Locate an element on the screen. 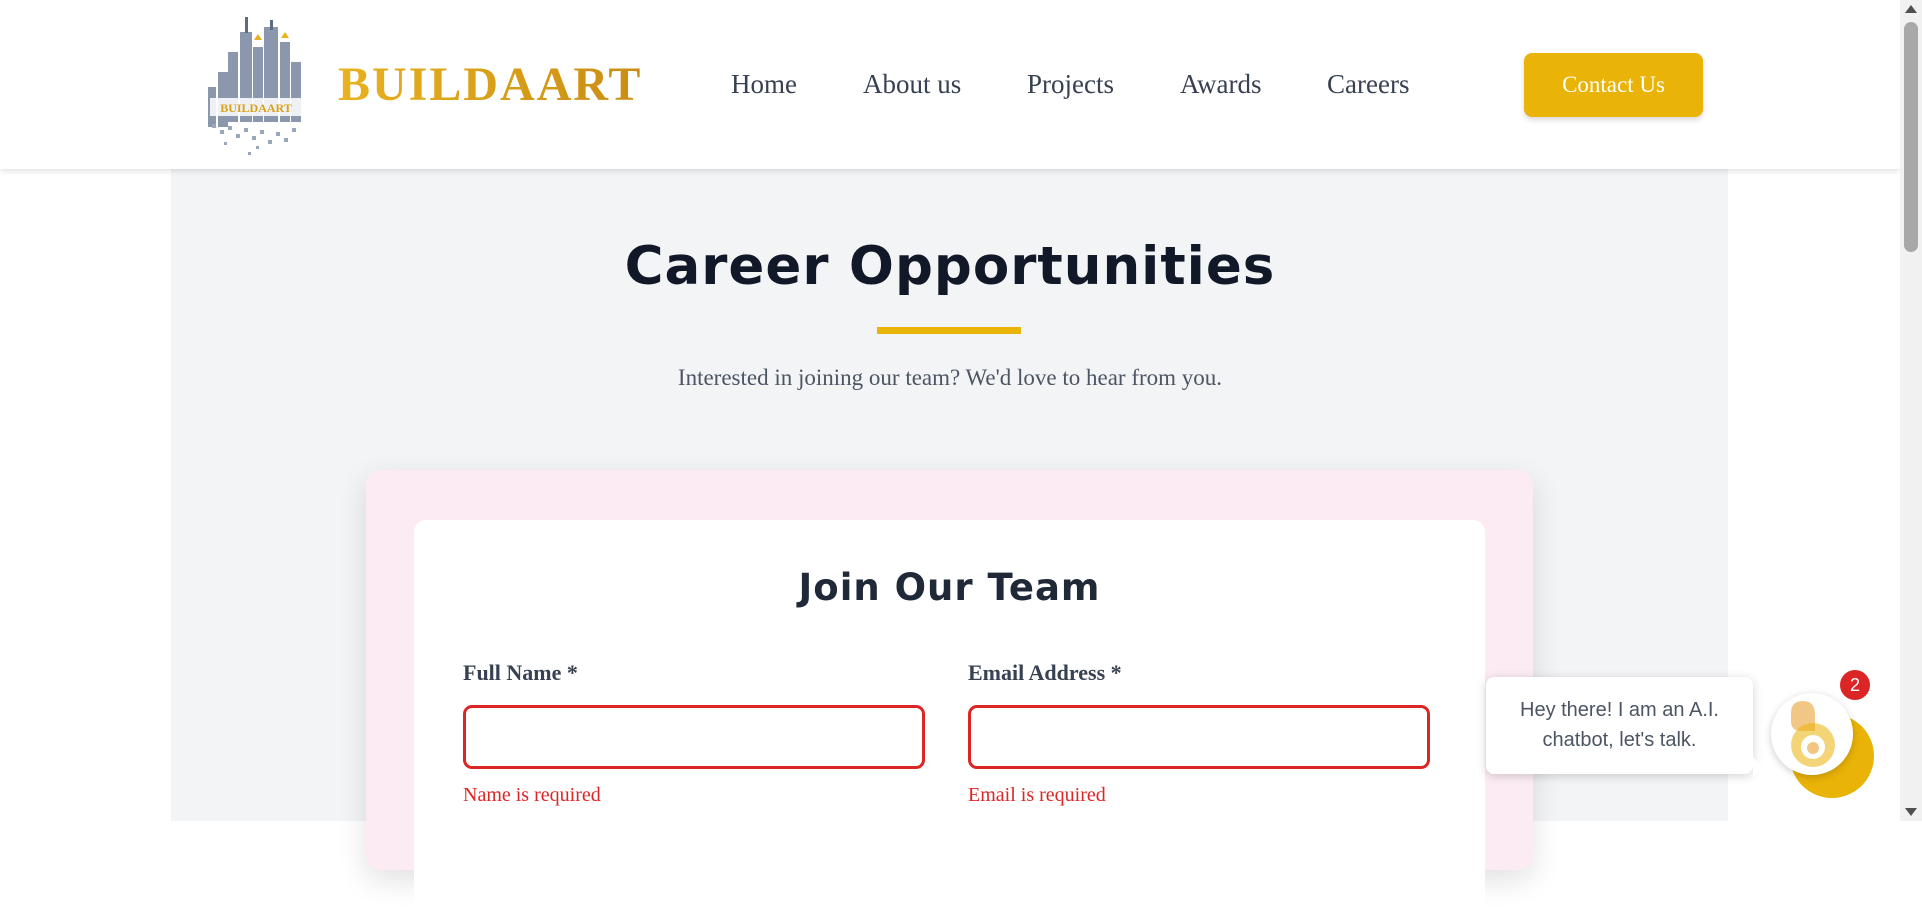  page-title: Career Opportunities is located at coordinates (950, 266).